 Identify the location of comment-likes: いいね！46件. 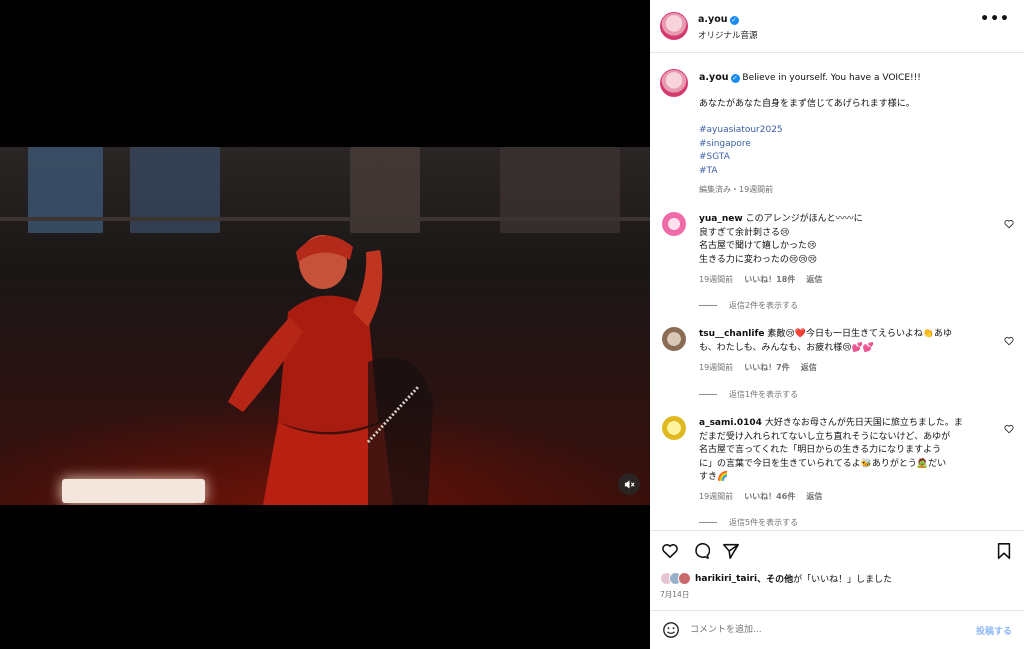
(769, 496).